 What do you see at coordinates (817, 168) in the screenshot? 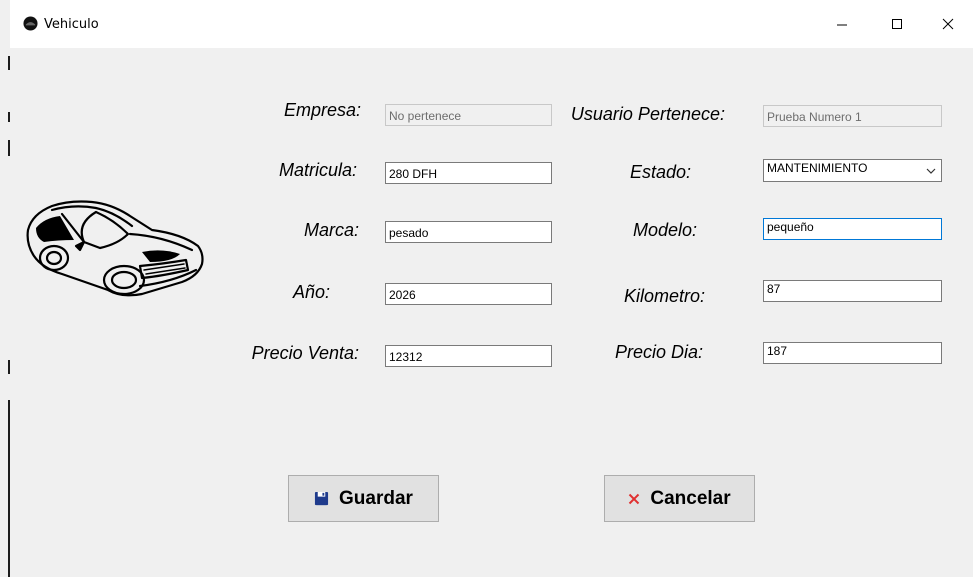
I see `estado-select-value: MANTENIMIENTO` at bounding box center [817, 168].